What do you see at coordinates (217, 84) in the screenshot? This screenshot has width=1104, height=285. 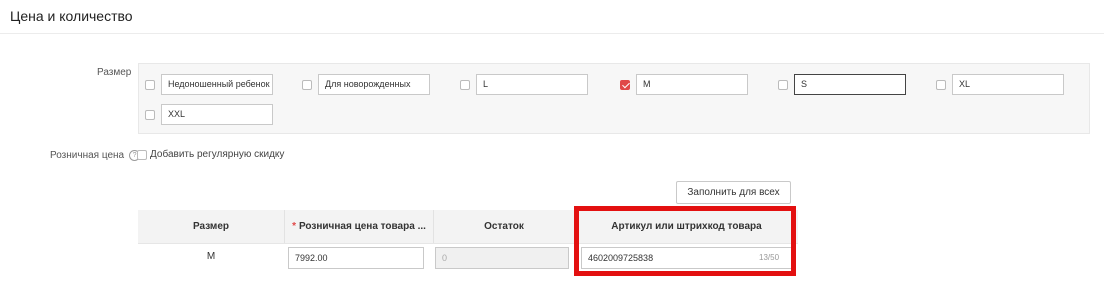 I see `size-input-premature: Недоношенный ребенок` at bounding box center [217, 84].